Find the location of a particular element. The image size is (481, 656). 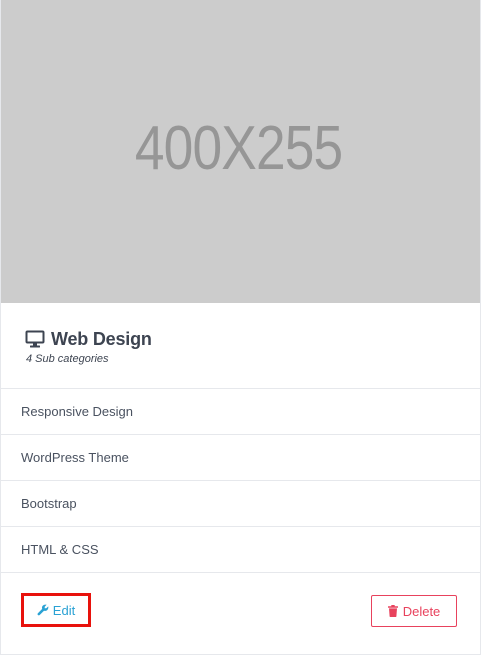

wrench-icon is located at coordinates (43, 610).